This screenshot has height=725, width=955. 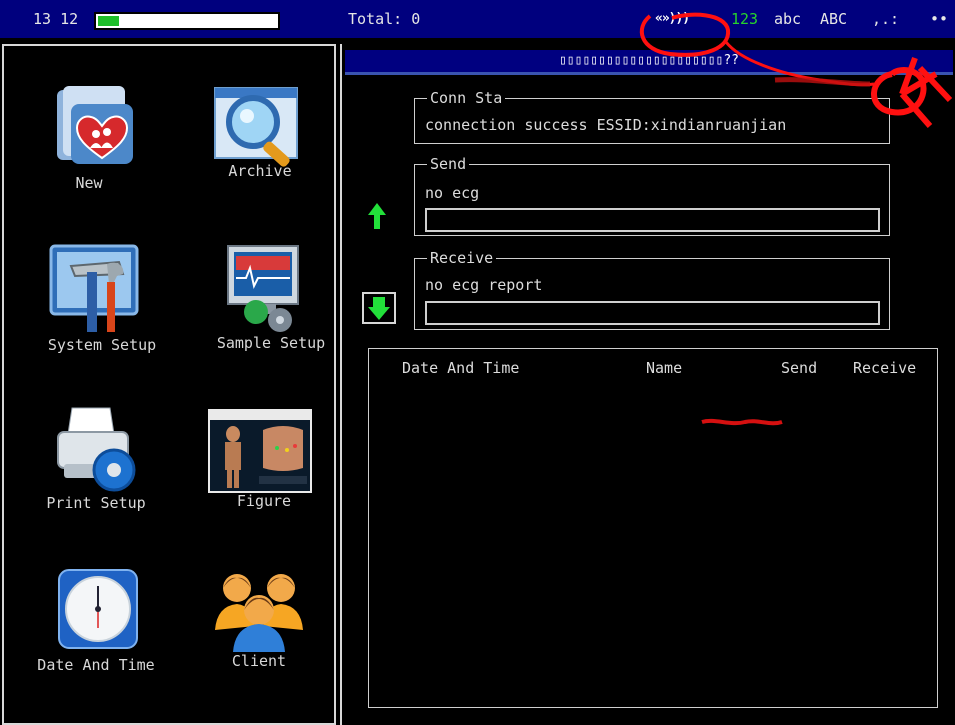 I want to click on users-icon, so click(x=259, y=613).